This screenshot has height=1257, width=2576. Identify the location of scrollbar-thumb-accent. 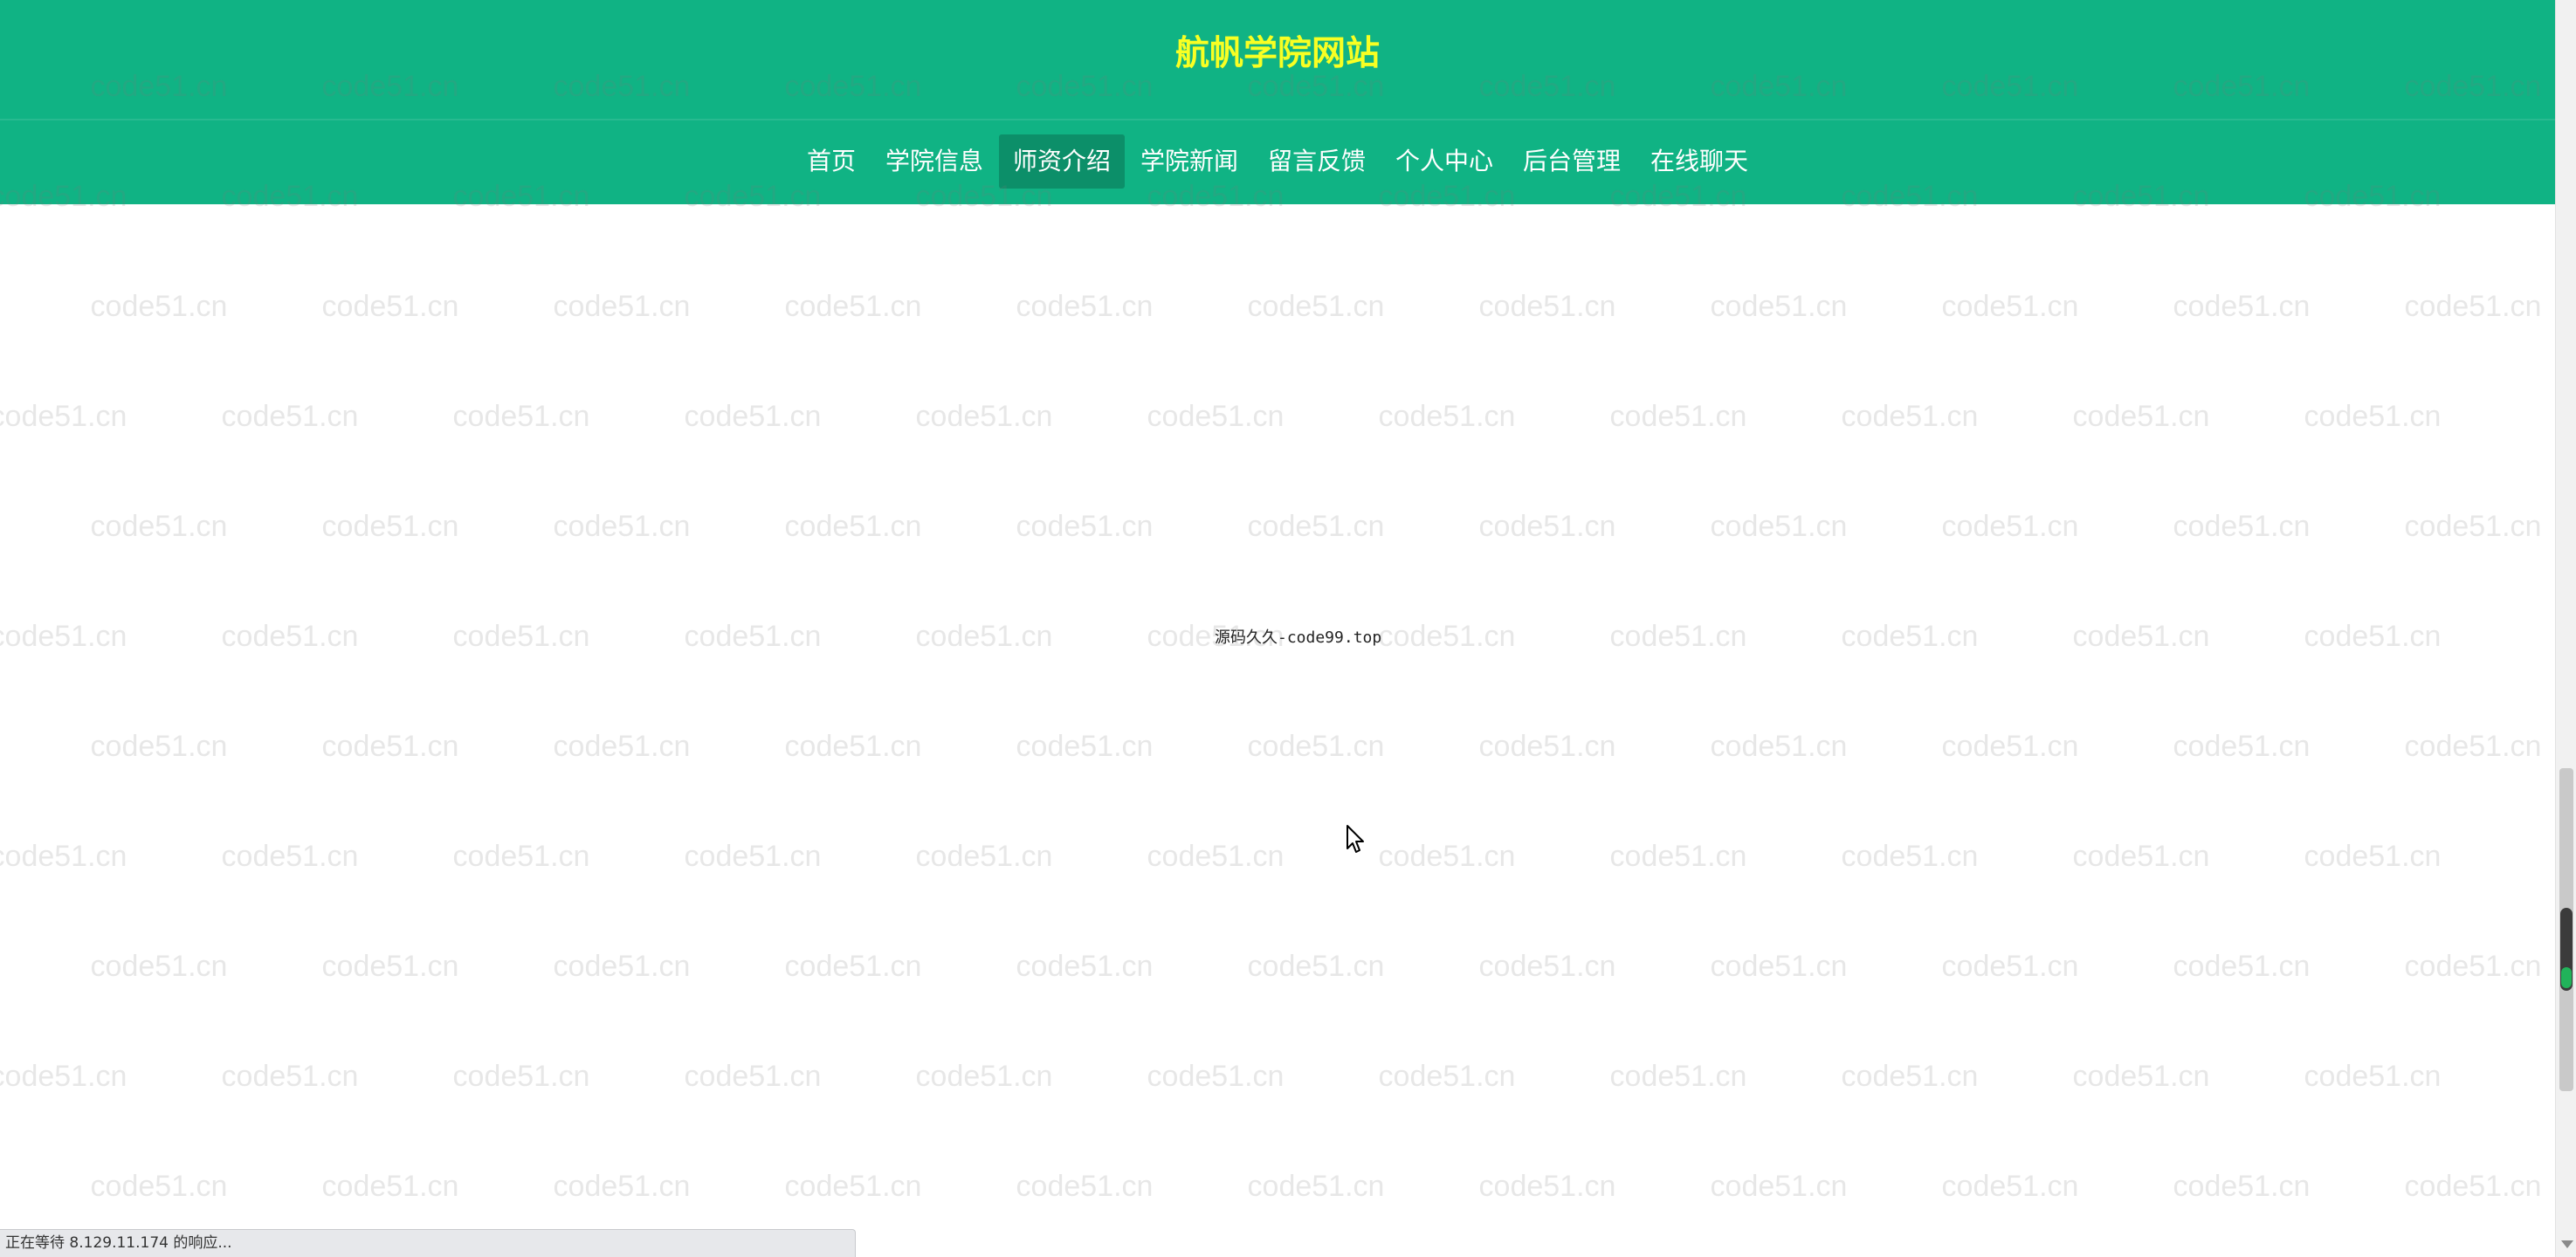
(2566, 978).